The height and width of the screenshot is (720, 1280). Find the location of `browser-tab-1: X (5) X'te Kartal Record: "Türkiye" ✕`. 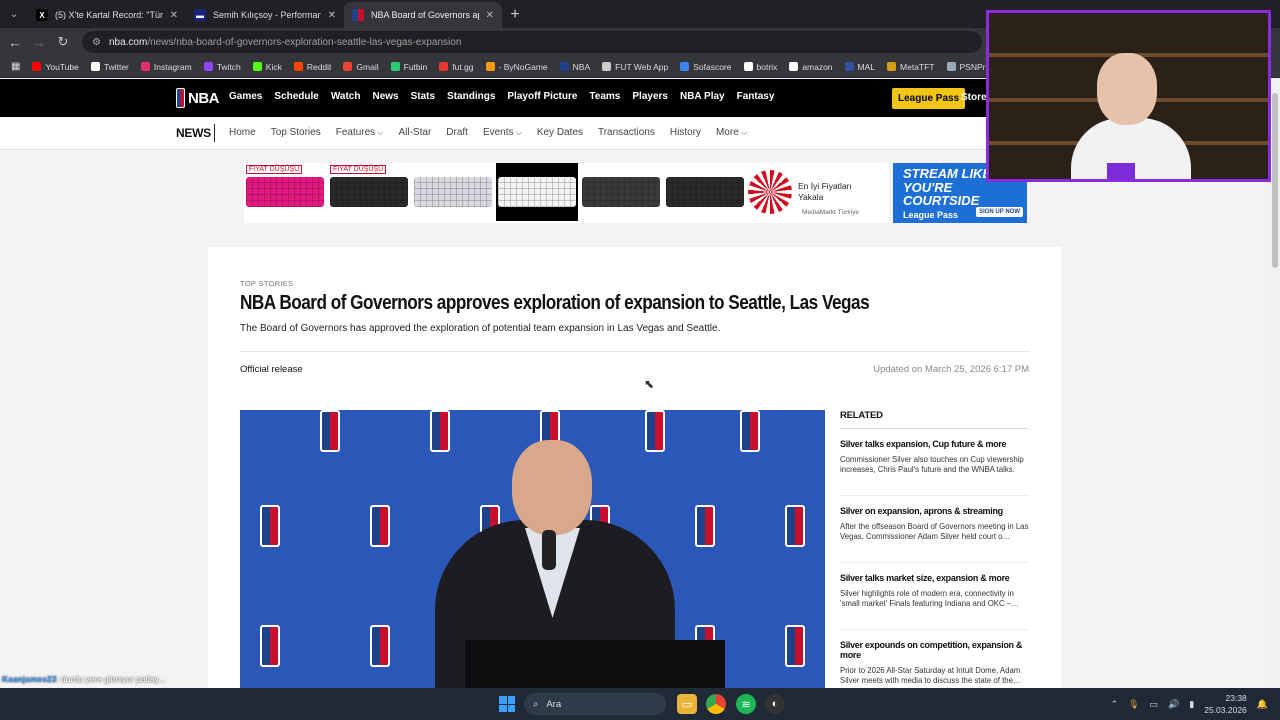

browser-tab-1: X (5) X'te Kartal Record: "Türkiye" ✕ is located at coordinates (107, 15).